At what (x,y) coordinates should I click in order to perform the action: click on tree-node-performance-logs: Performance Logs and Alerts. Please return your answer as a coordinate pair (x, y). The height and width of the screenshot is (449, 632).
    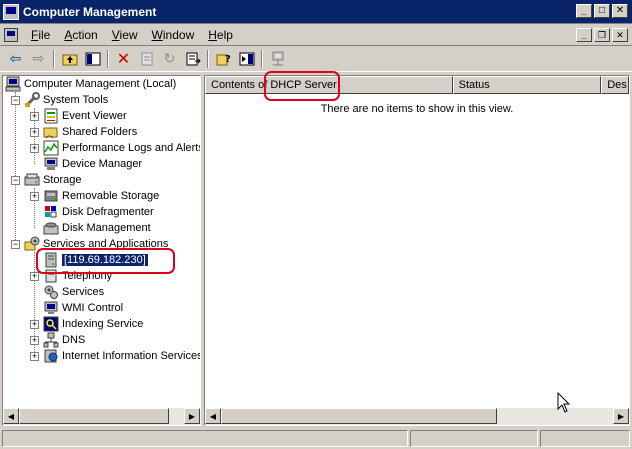
    Looking at the image, I should click on (122, 148).